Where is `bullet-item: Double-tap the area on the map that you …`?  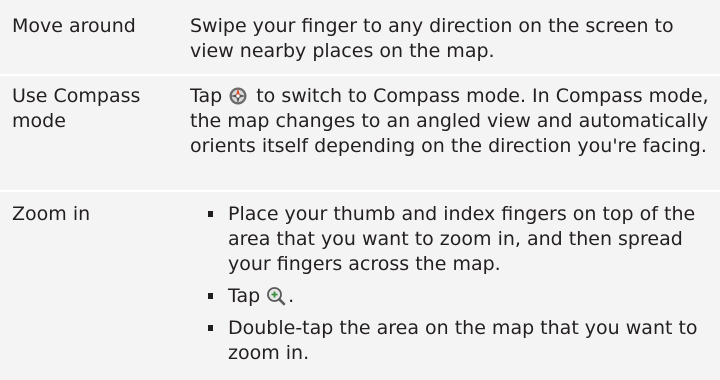
bullet-item: Double-tap the area on the map that you … is located at coordinates (460, 341).